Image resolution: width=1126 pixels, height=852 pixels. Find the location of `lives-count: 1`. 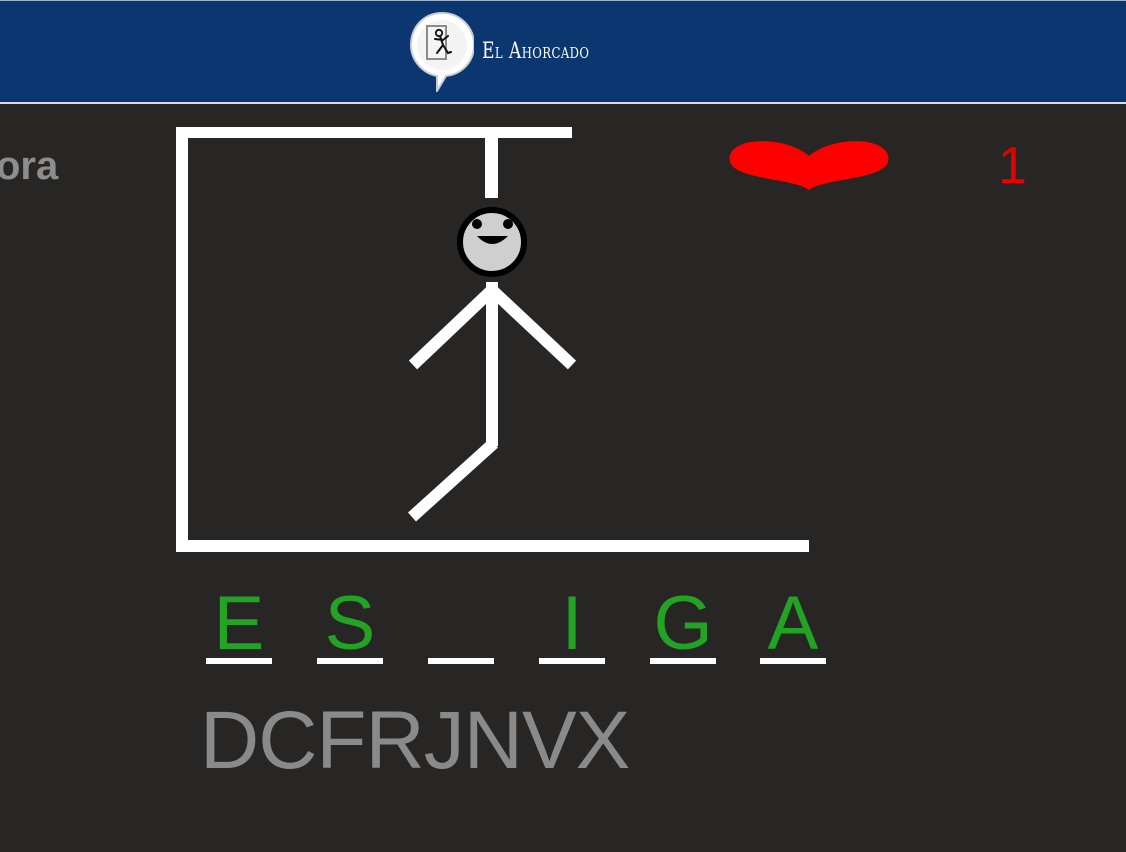

lives-count: 1 is located at coordinates (1012, 166).